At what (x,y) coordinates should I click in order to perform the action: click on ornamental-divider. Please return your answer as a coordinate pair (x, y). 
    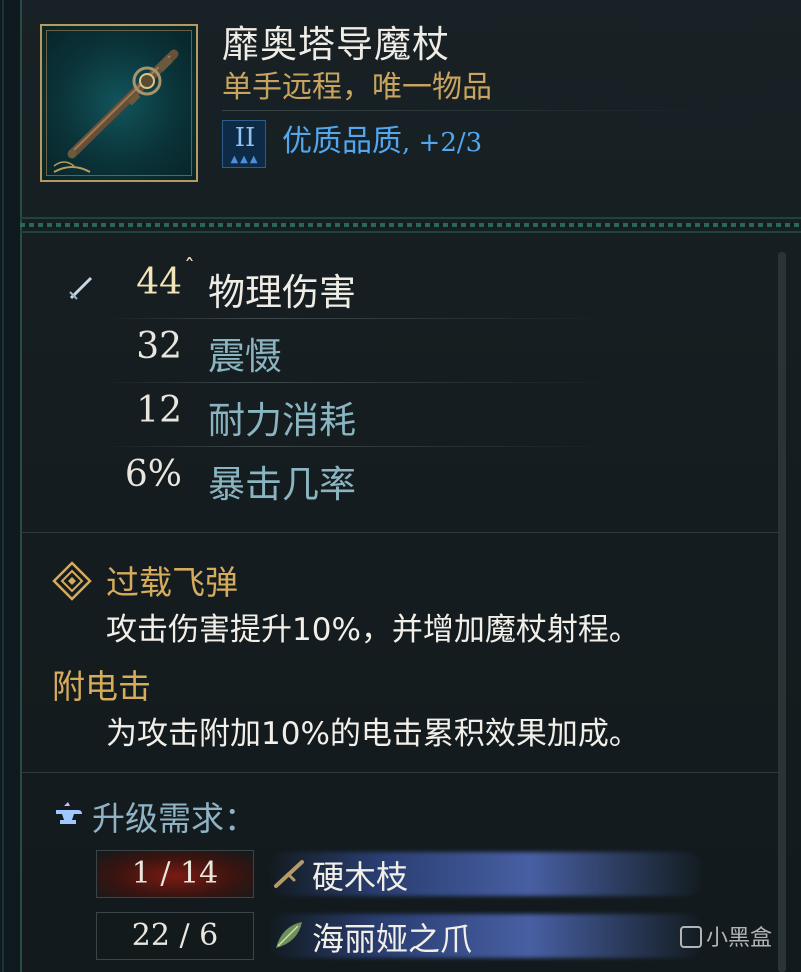
    Looking at the image, I should click on (410, 225).